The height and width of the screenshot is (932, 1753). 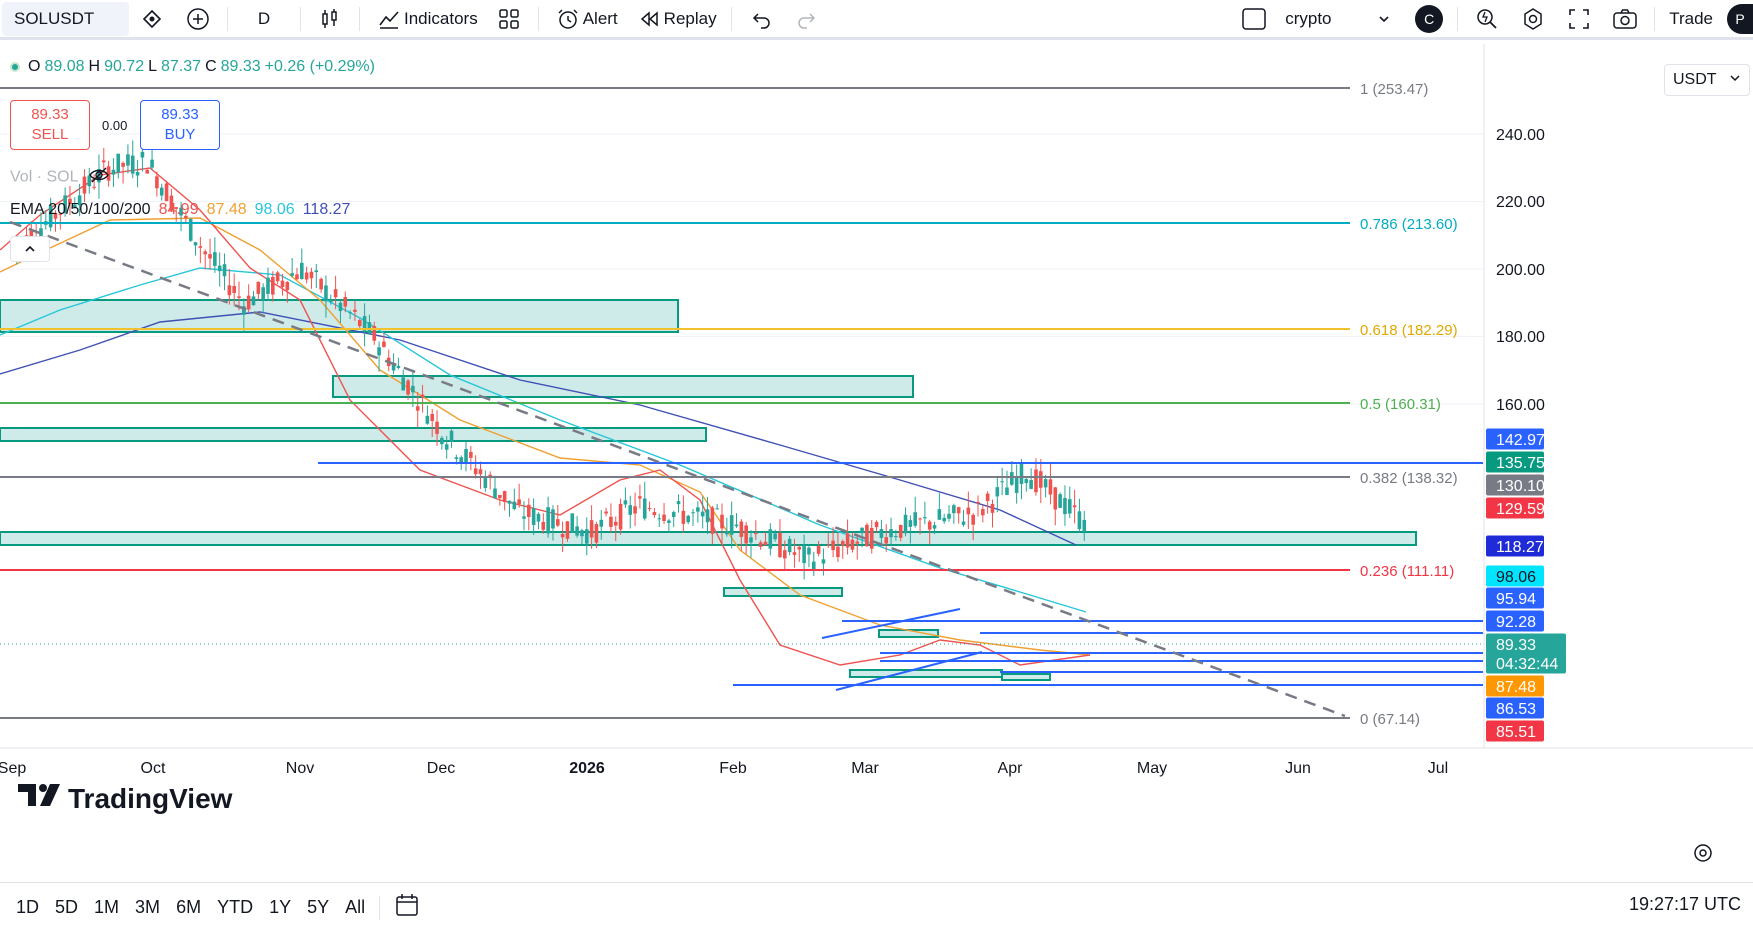 I want to click on range-button-6m: 6M, so click(x=188, y=907).